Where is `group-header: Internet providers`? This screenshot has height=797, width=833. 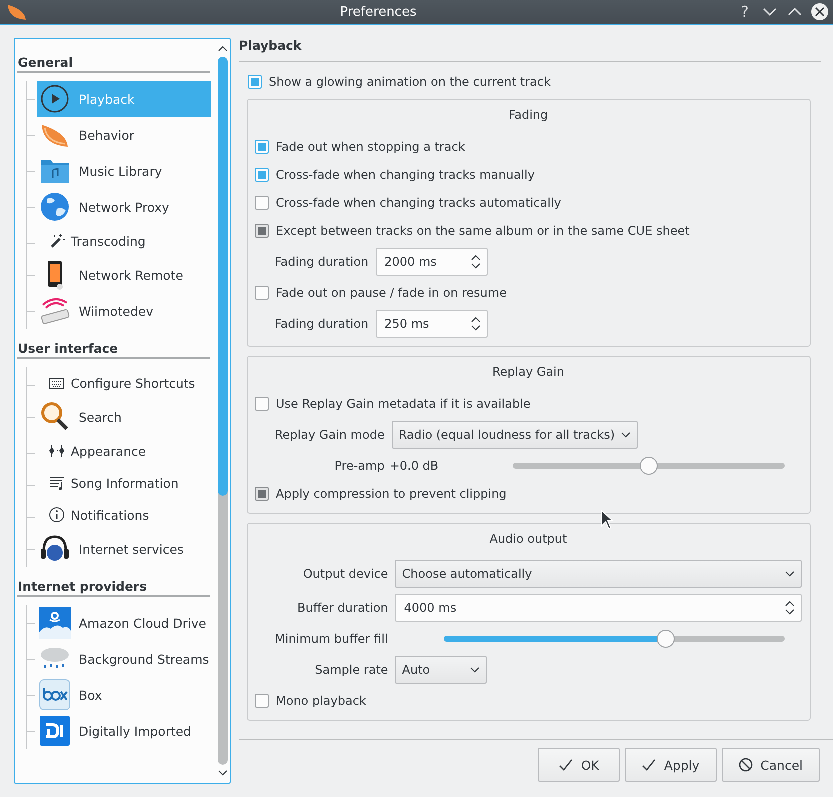 group-header: Internet providers is located at coordinates (113, 585).